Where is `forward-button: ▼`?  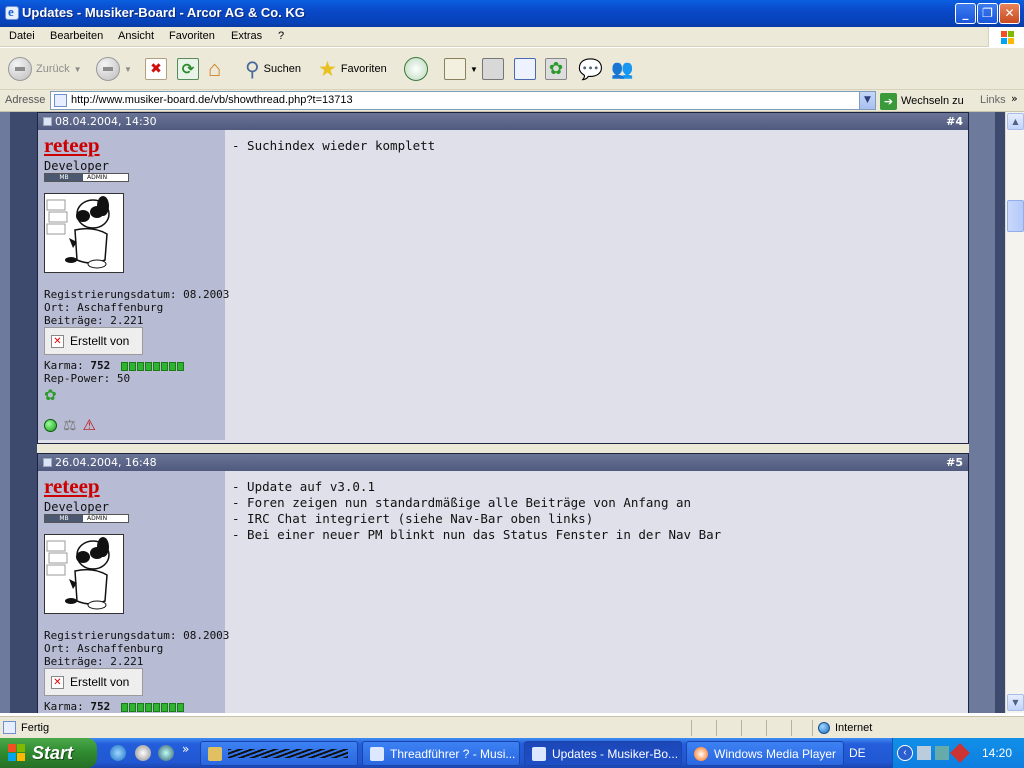 forward-button: ▼ is located at coordinates (114, 69).